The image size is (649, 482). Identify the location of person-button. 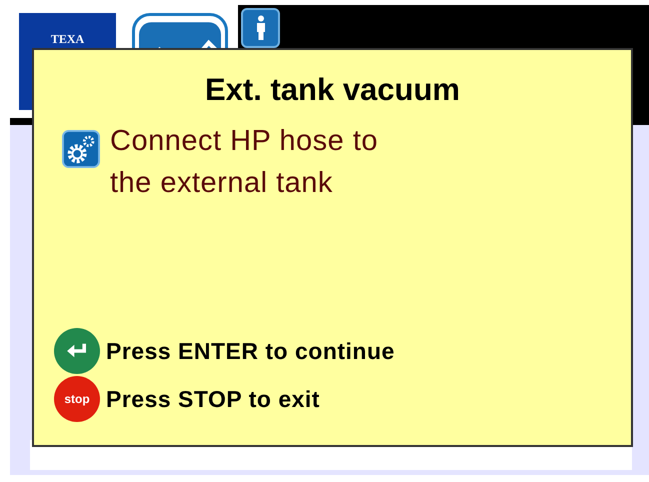
(260, 28).